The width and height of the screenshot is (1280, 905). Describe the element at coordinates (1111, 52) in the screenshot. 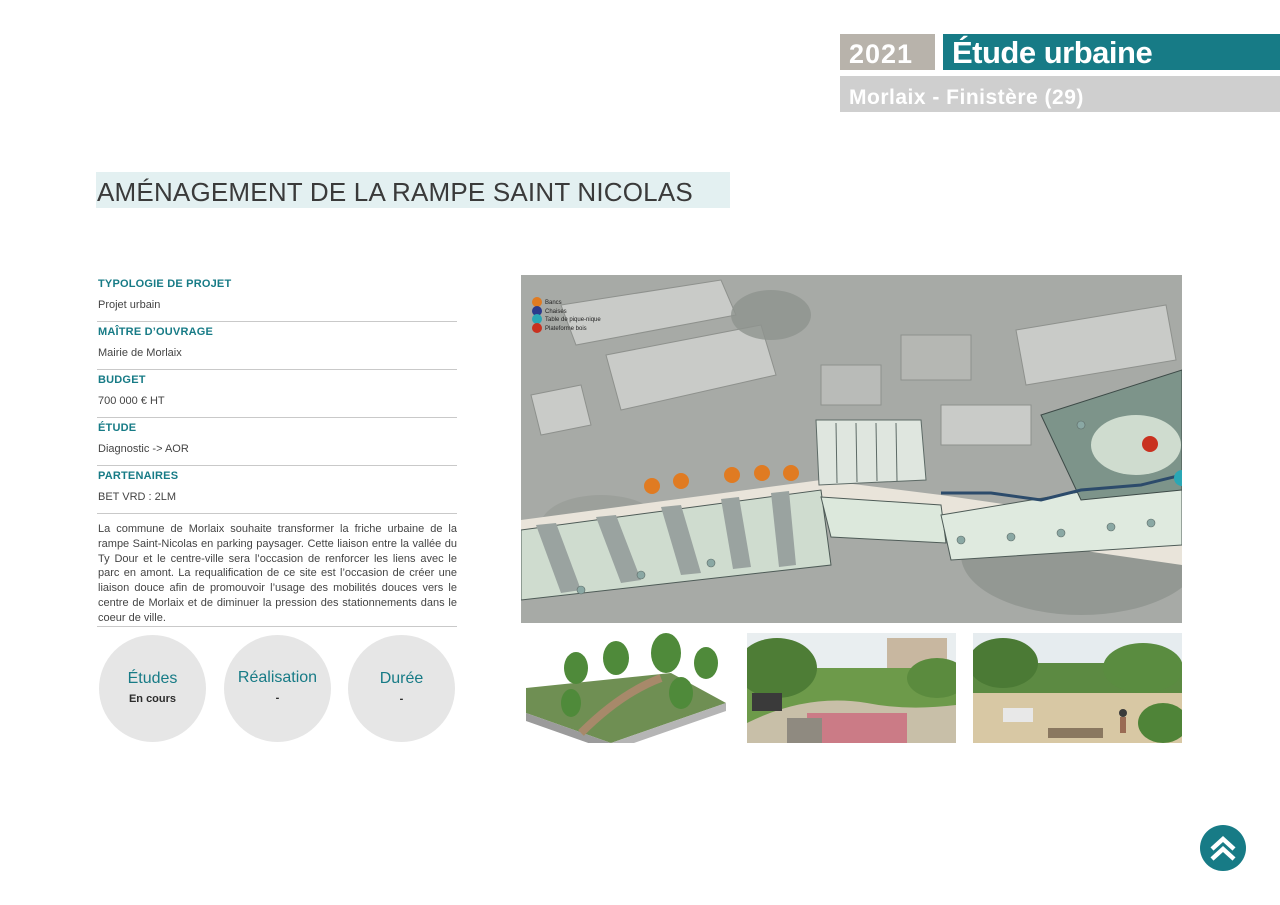

I see `category-title: Étude urbaine` at that location.